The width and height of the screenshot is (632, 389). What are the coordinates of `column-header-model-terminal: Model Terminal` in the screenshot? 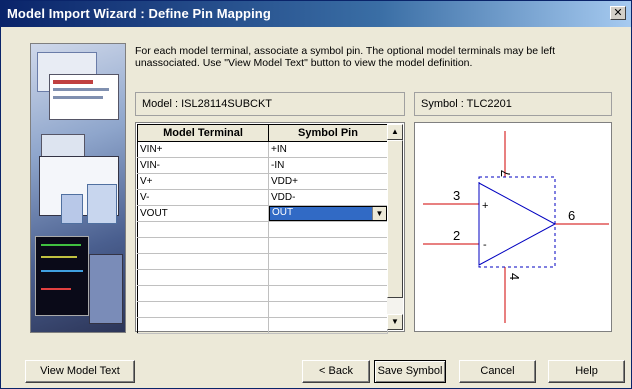 It's located at (203, 133).